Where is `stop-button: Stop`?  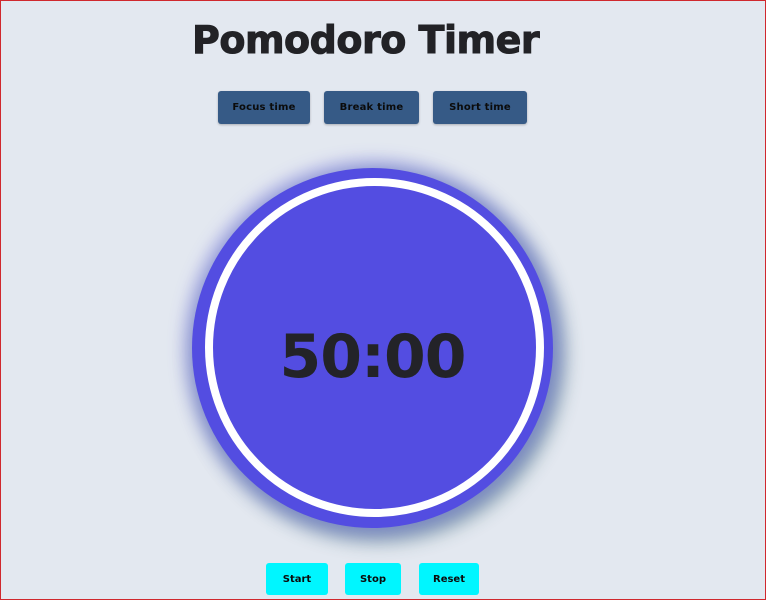 stop-button: Stop is located at coordinates (373, 579).